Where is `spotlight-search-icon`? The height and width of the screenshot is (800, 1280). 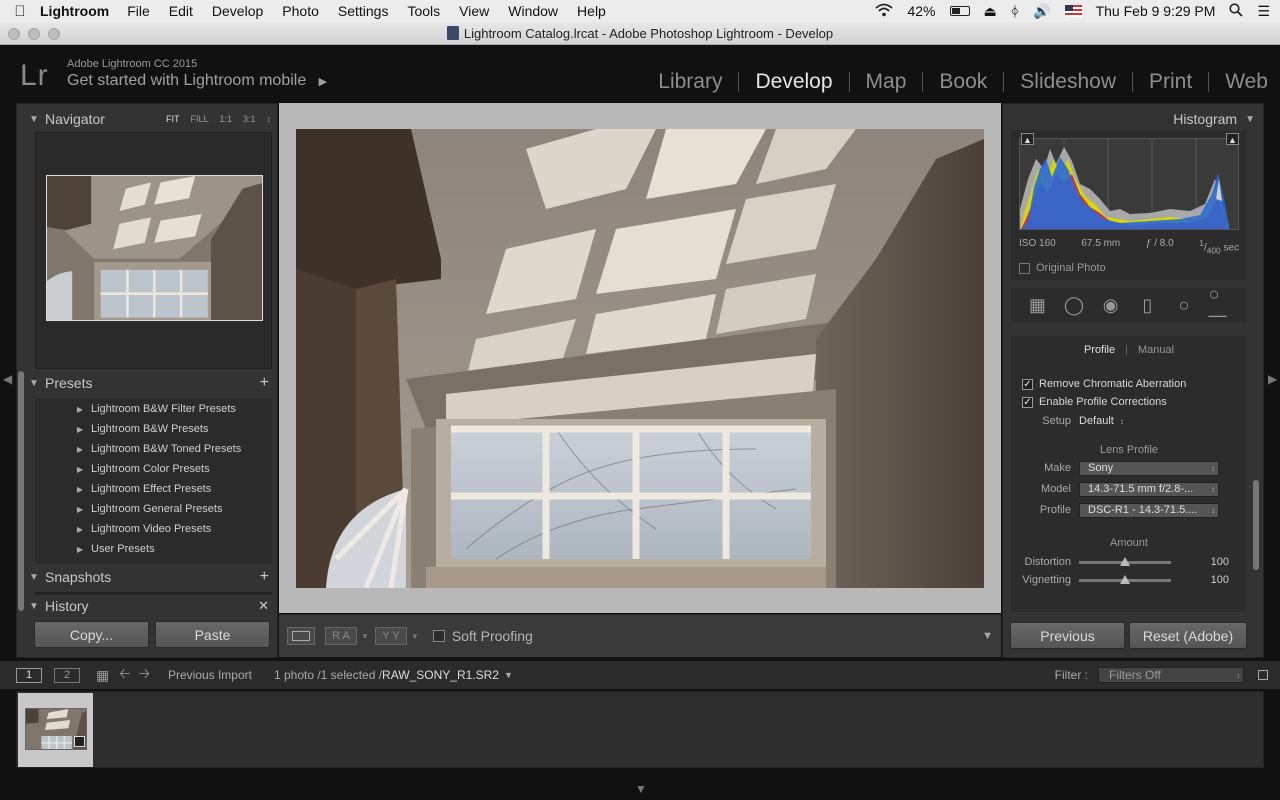
spotlight-search-icon is located at coordinates (1236, 11).